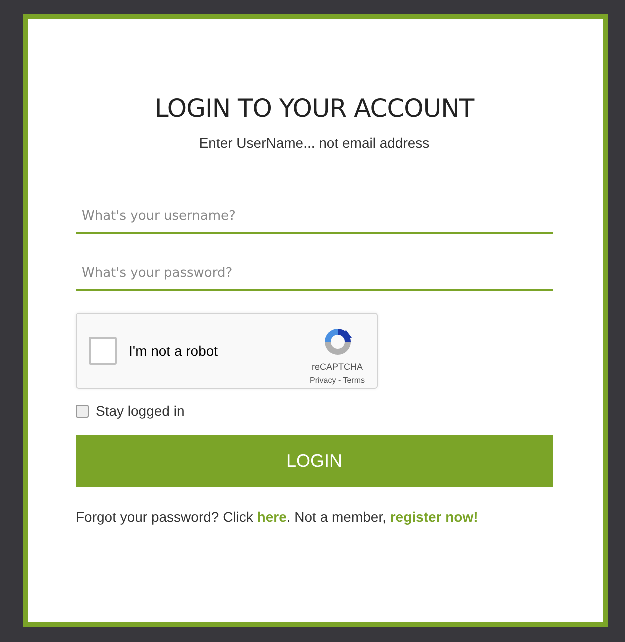 This screenshot has height=642, width=625. What do you see at coordinates (323, 380) in the screenshot?
I see `privacy-link: Privacy` at bounding box center [323, 380].